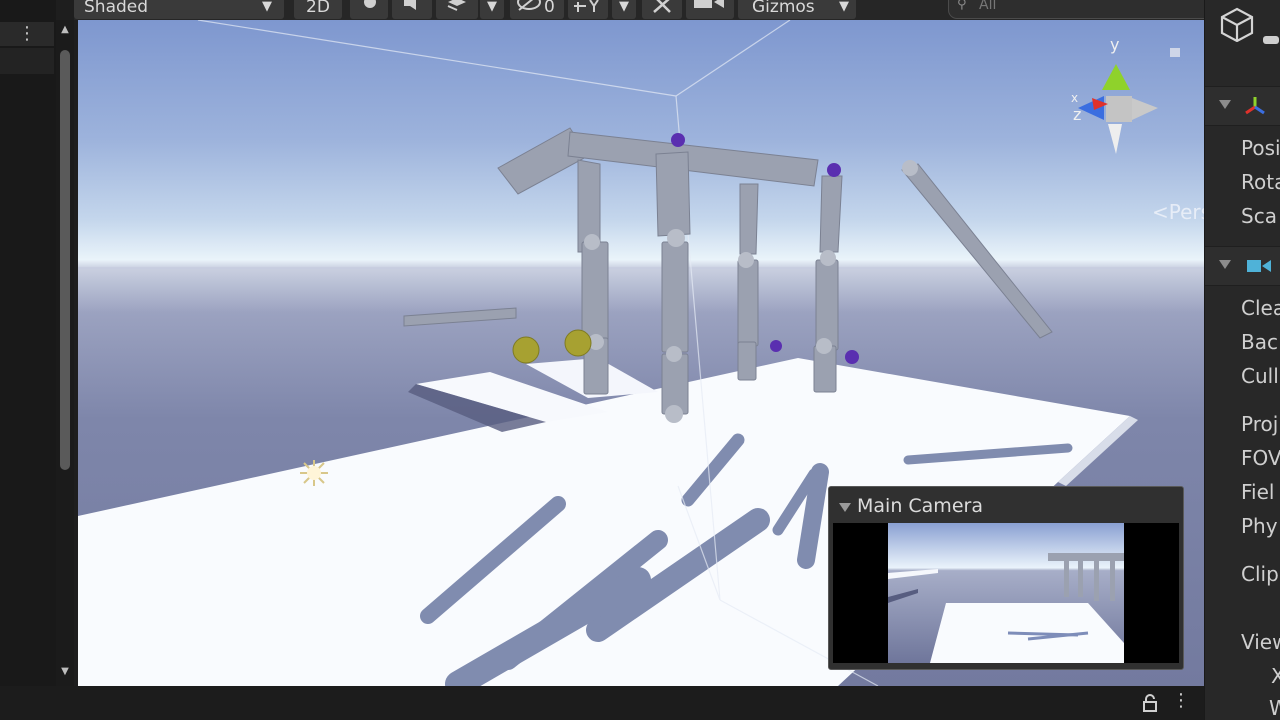 The width and height of the screenshot is (1280, 720). I want to click on tools-toggle, so click(662, 9).